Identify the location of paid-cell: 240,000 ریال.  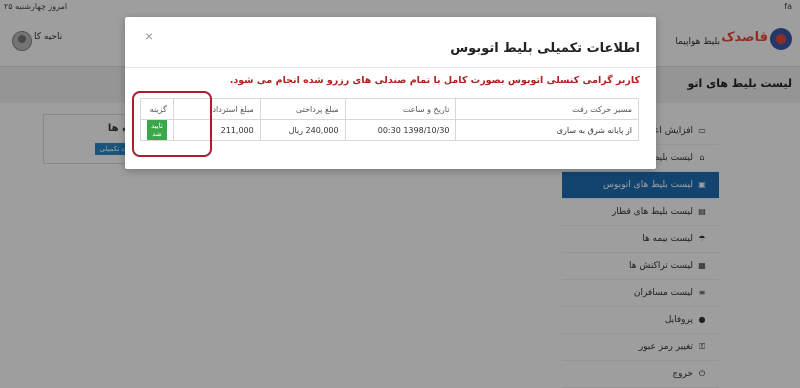
(302, 130).